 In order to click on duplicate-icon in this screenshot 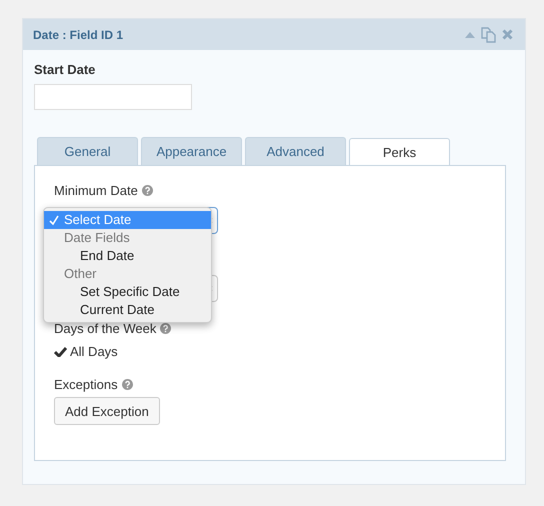, I will do `click(488, 34)`.